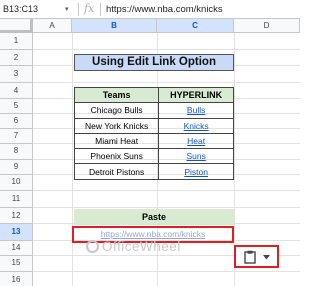 The image size is (320, 286). What do you see at coordinates (116, 156) in the screenshot?
I see `team-cell: Phoenix Suns` at bounding box center [116, 156].